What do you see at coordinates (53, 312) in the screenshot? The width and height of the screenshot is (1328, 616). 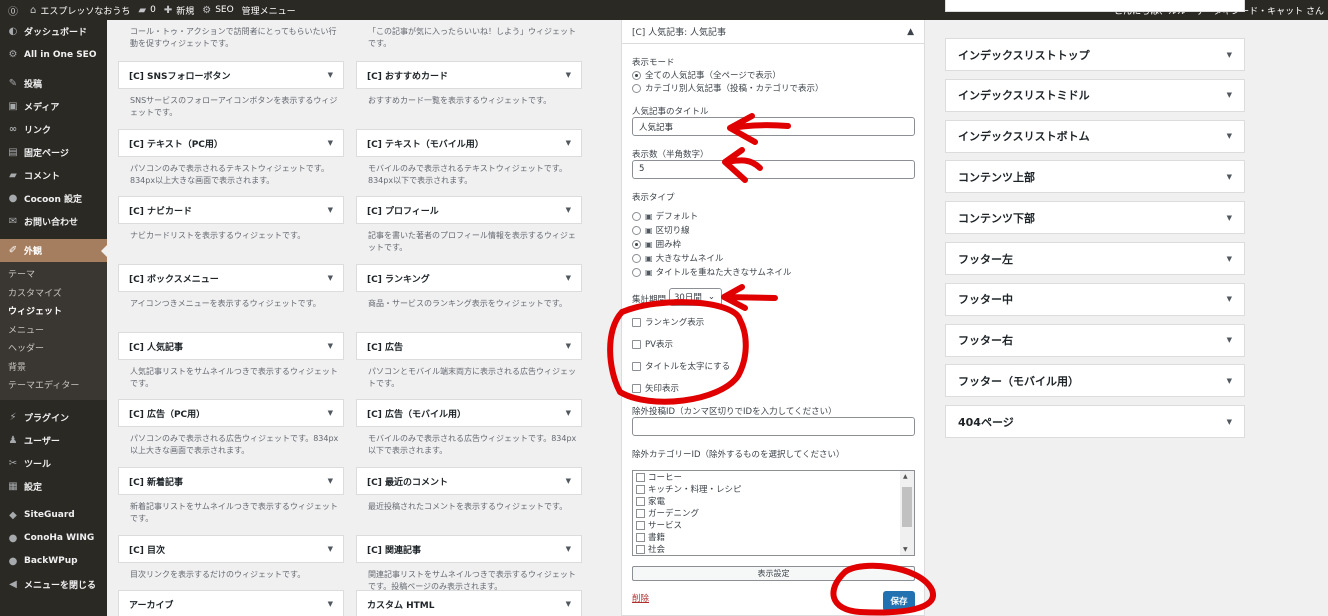 I see `submenu-item: ウィジェット` at bounding box center [53, 312].